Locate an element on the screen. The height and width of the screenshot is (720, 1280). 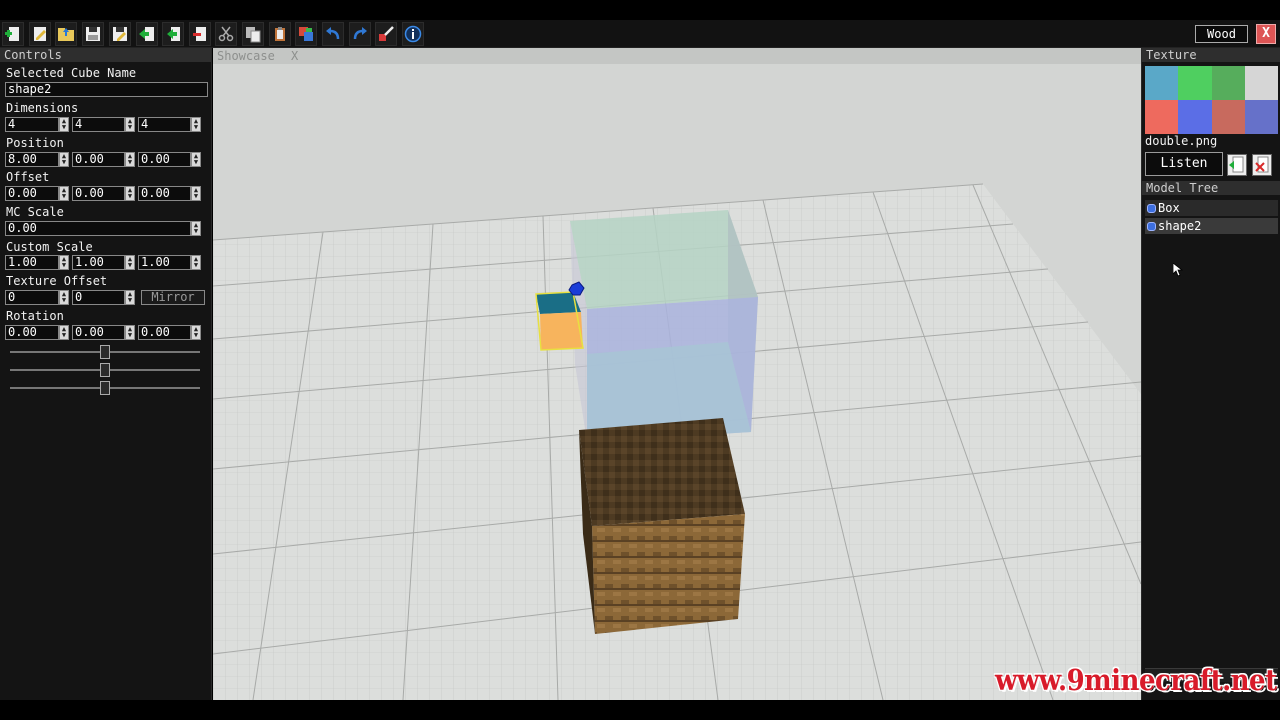
custom-scale-label: Custom Scale is located at coordinates (49, 247).